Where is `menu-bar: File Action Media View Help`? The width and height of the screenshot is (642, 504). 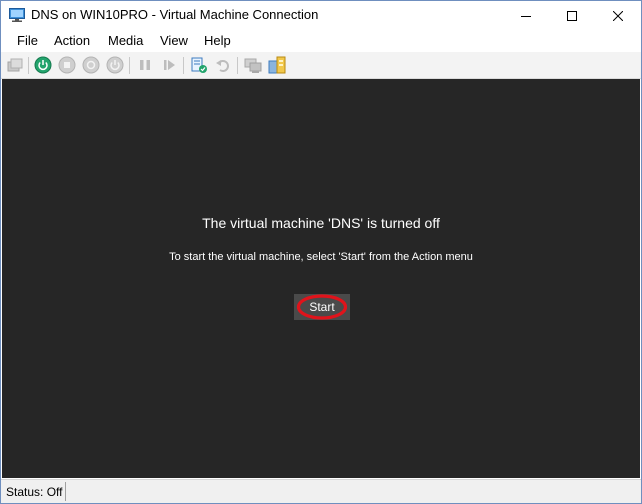
menu-bar: File Action Media View Help is located at coordinates (321, 41).